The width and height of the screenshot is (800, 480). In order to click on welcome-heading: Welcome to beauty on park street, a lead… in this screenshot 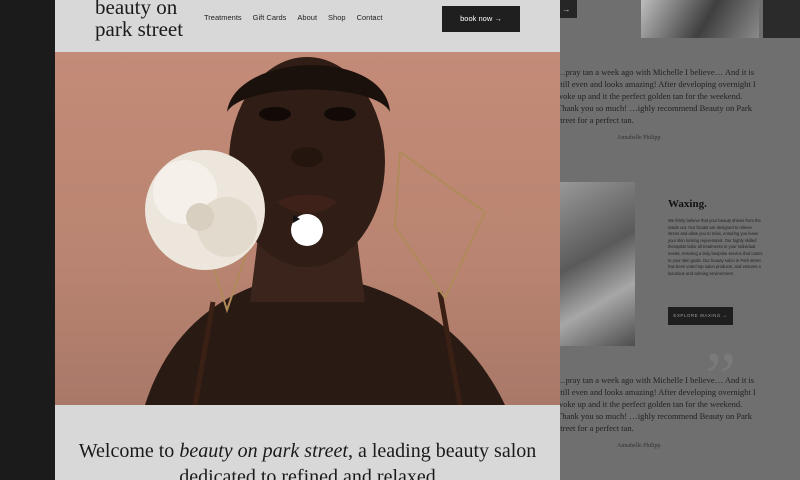, I will do `click(307, 459)`.